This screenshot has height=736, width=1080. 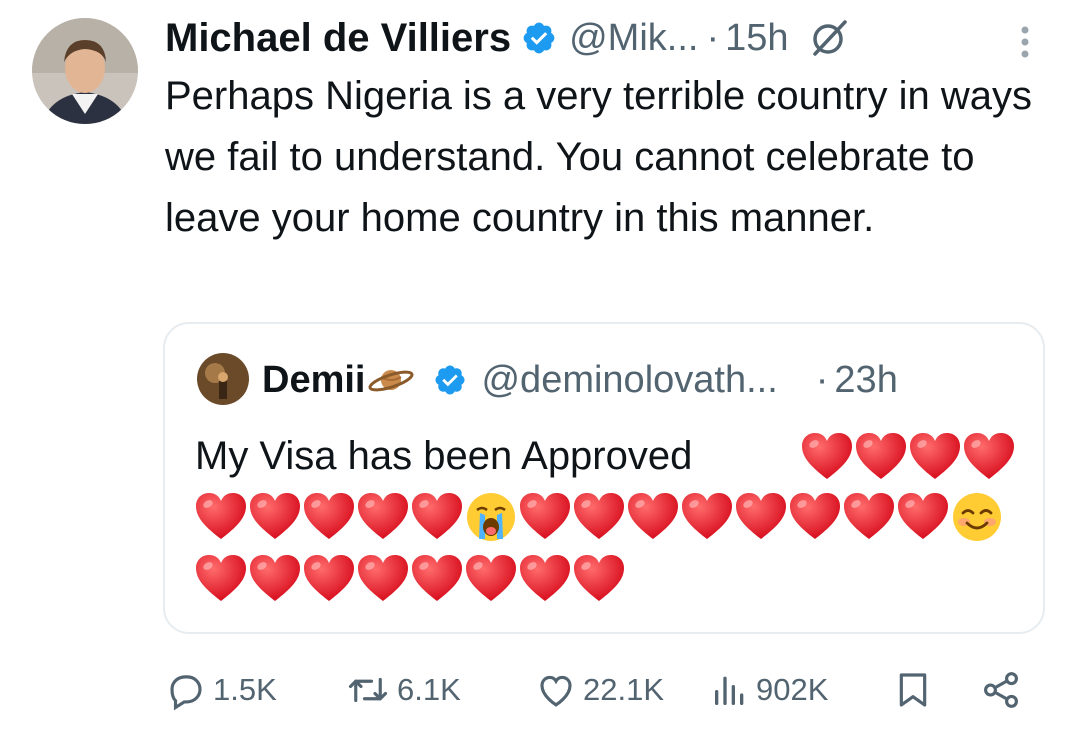 What do you see at coordinates (186, 690) in the screenshot?
I see `reply-icon` at bounding box center [186, 690].